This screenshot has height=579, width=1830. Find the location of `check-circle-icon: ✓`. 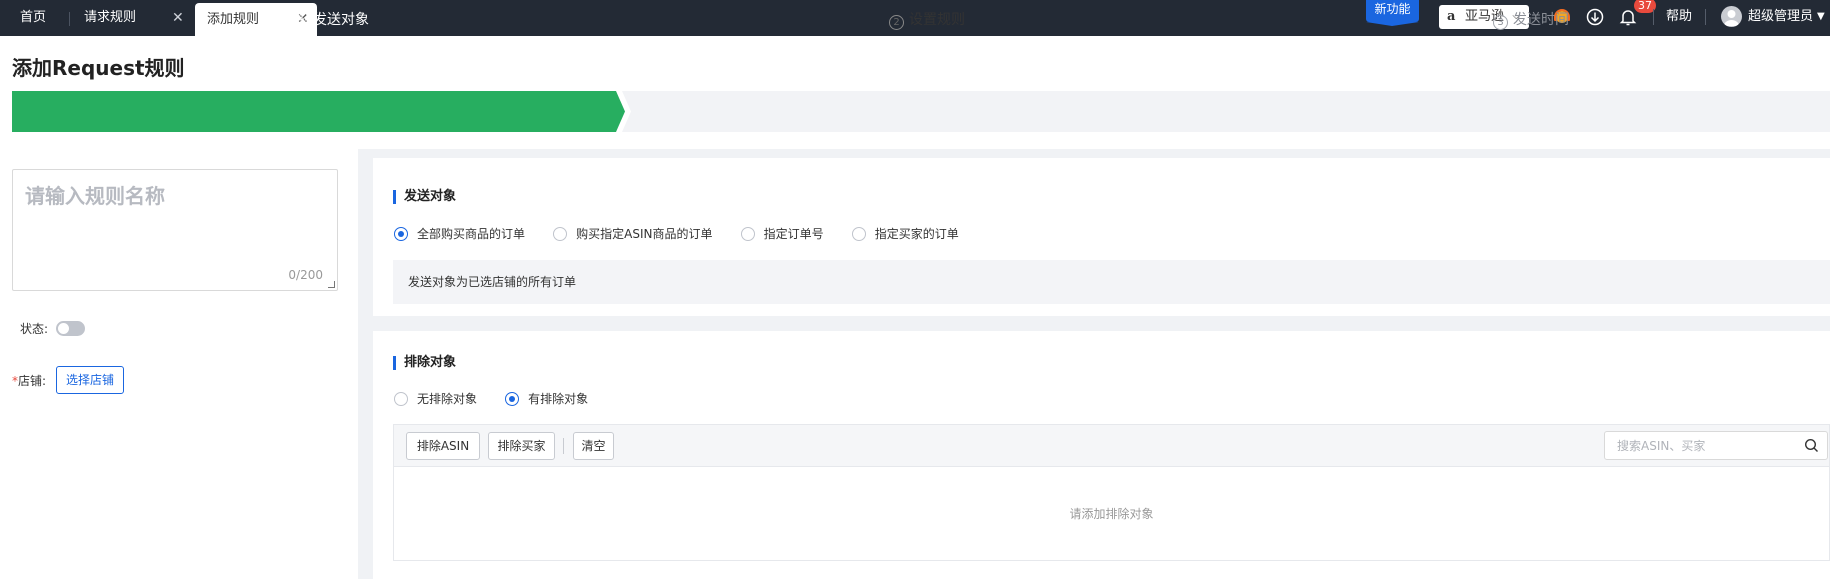

check-circle-icon: ✓ is located at coordinates (272, 23).